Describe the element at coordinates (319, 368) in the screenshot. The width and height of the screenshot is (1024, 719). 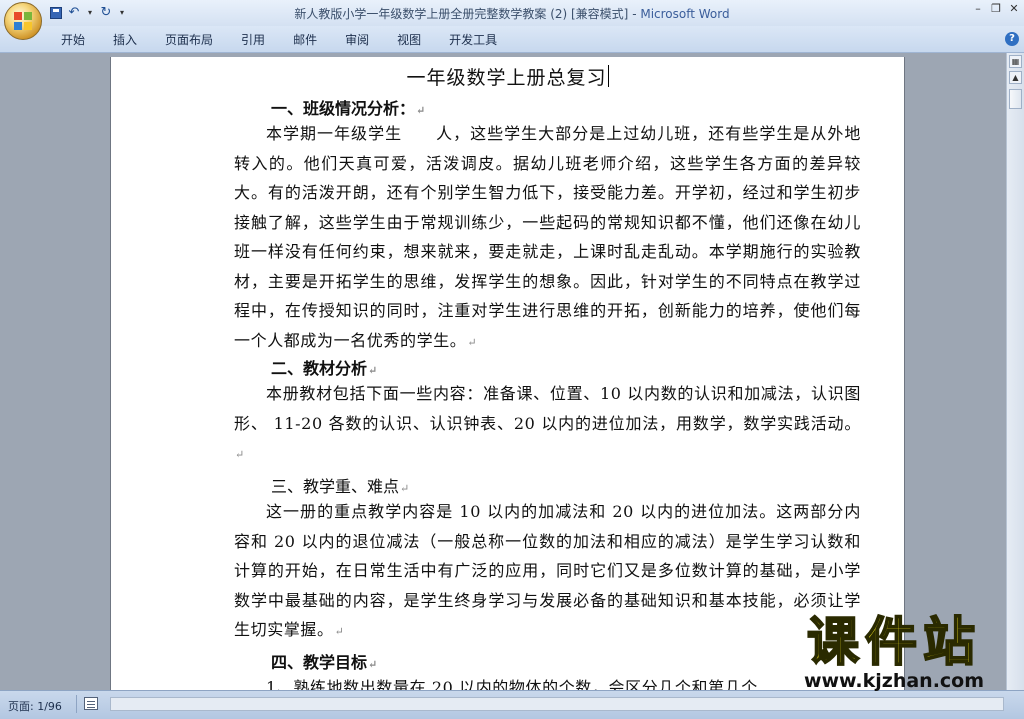
I see `section-heading-text: 二、教材分析` at that location.